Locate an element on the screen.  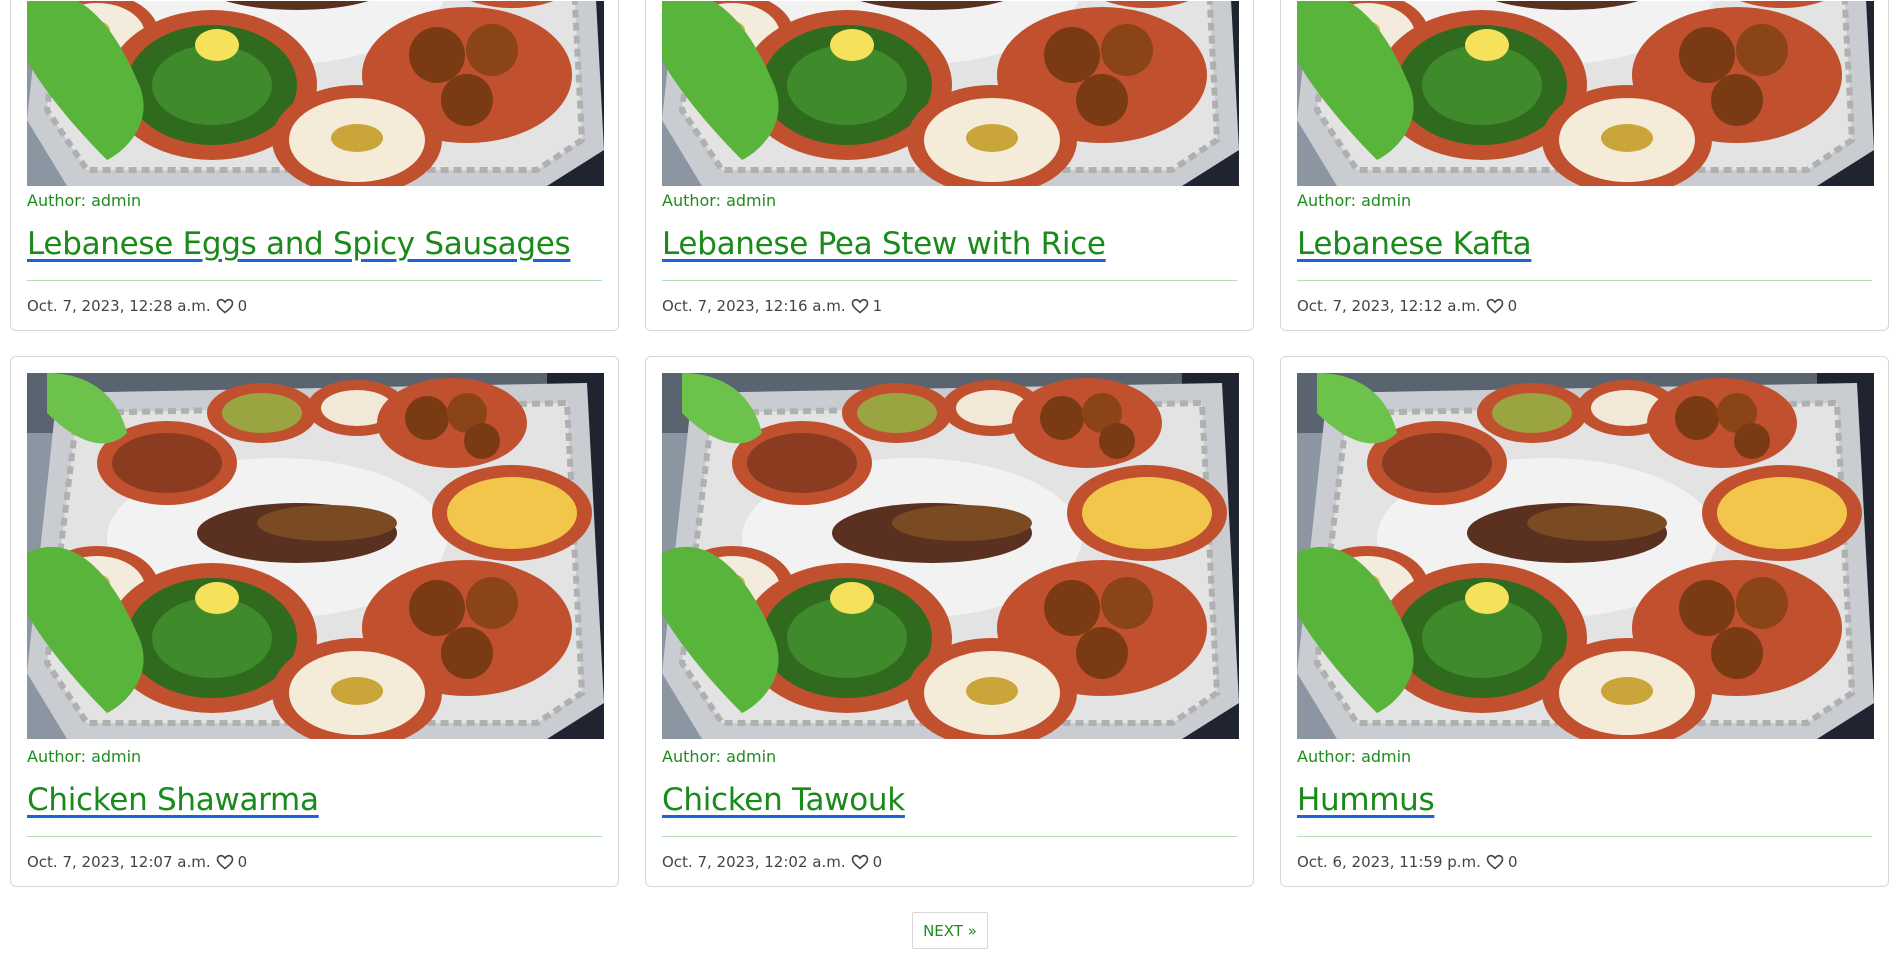
post-meta: Oct. 7, 2023, 12:07 a.m. 0 is located at coordinates (137, 862).